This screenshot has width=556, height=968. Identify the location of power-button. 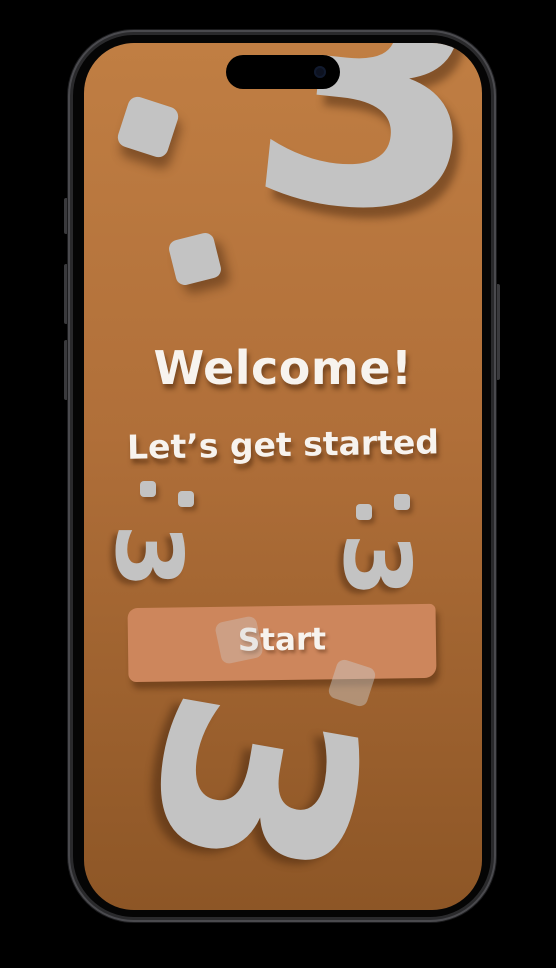
(498, 332).